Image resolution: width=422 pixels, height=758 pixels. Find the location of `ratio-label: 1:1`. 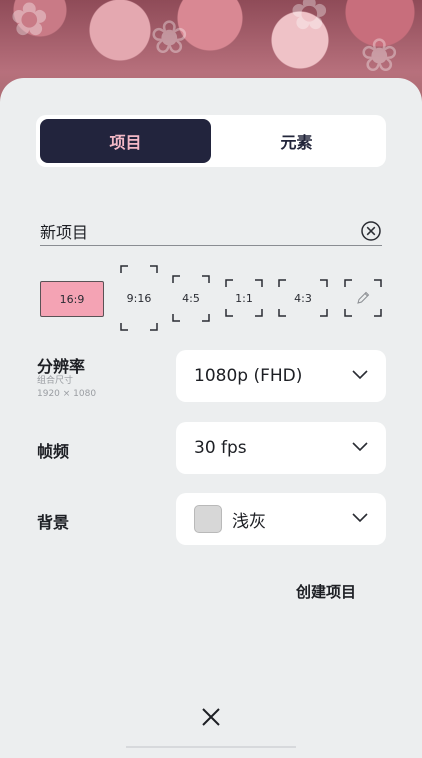

ratio-label: 1:1 is located at coordinates (244, 298).